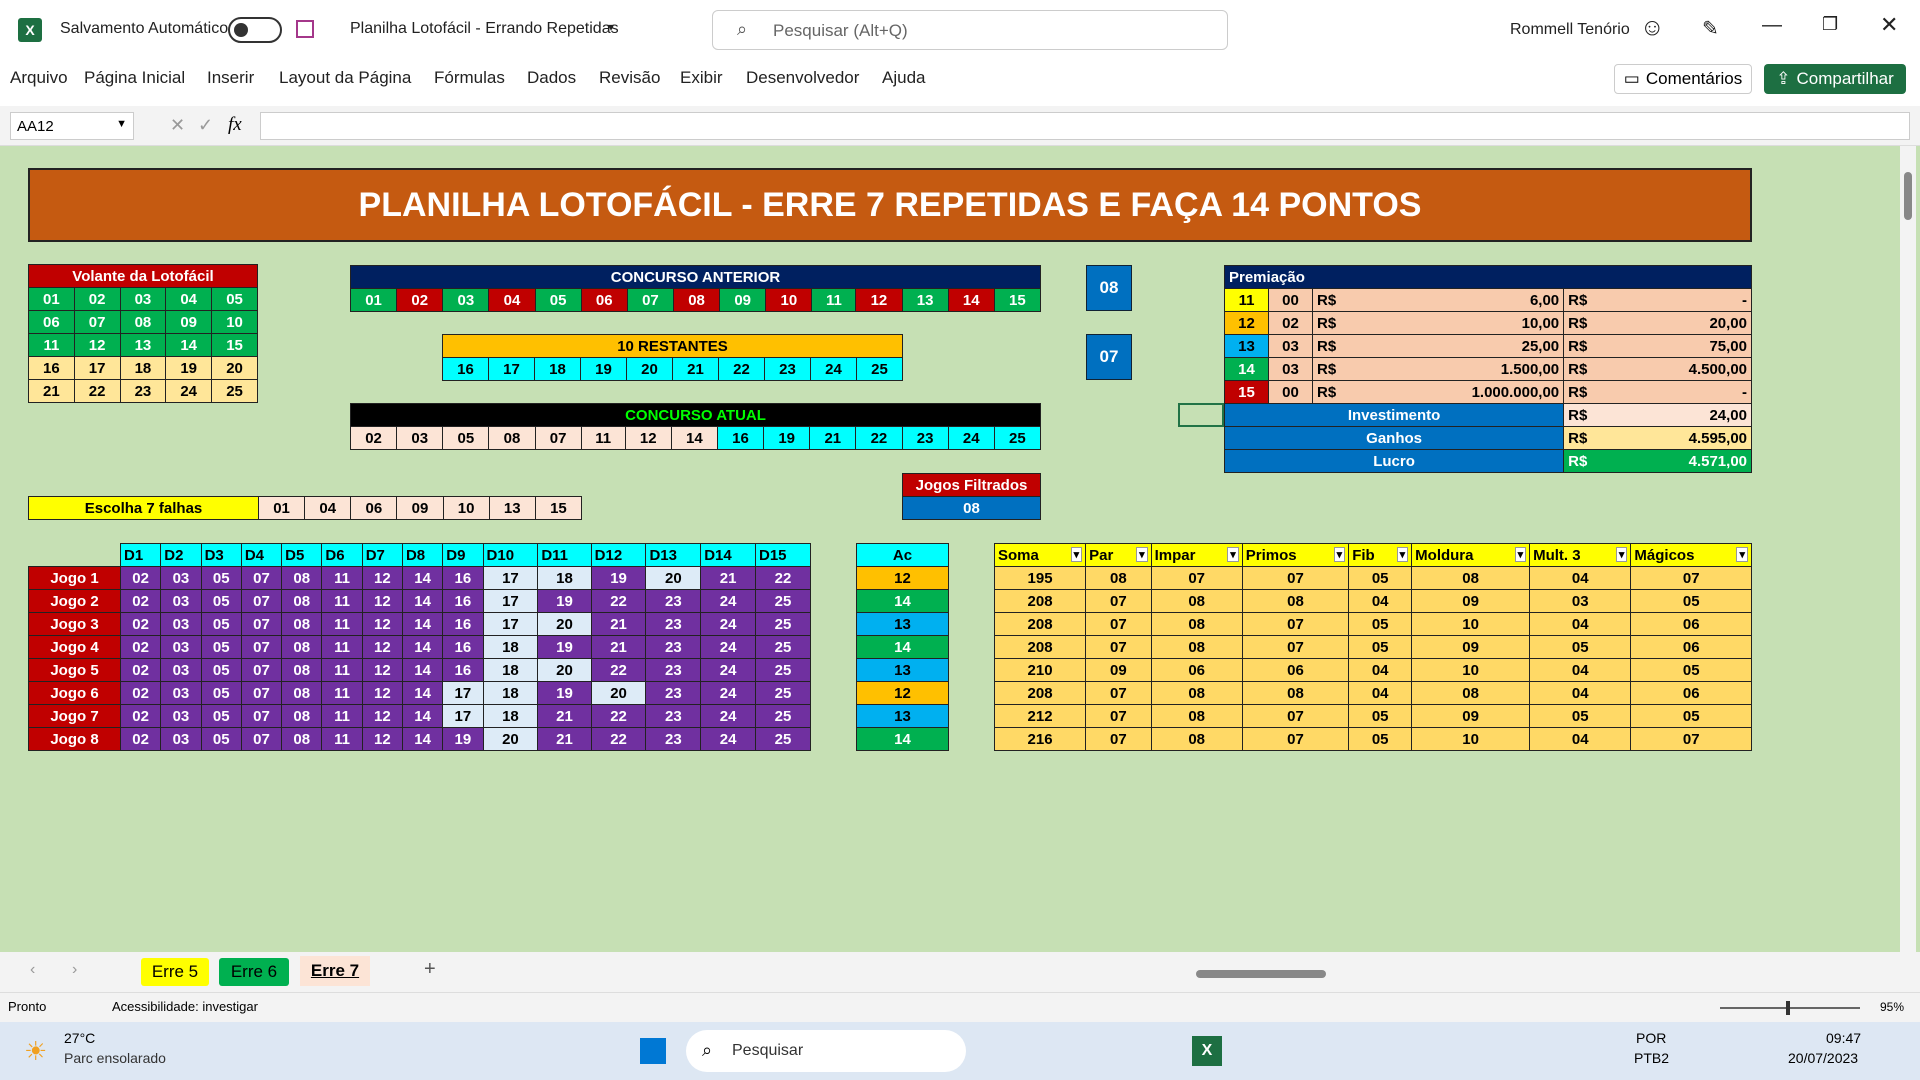 The height and width of the screenshot is (1080, 1920). What do you see at coordinates (185, 1006) in the screenshot?
I see `accessibility-status: Acessibilidade: investigar` at bounding box center [185, 1006].